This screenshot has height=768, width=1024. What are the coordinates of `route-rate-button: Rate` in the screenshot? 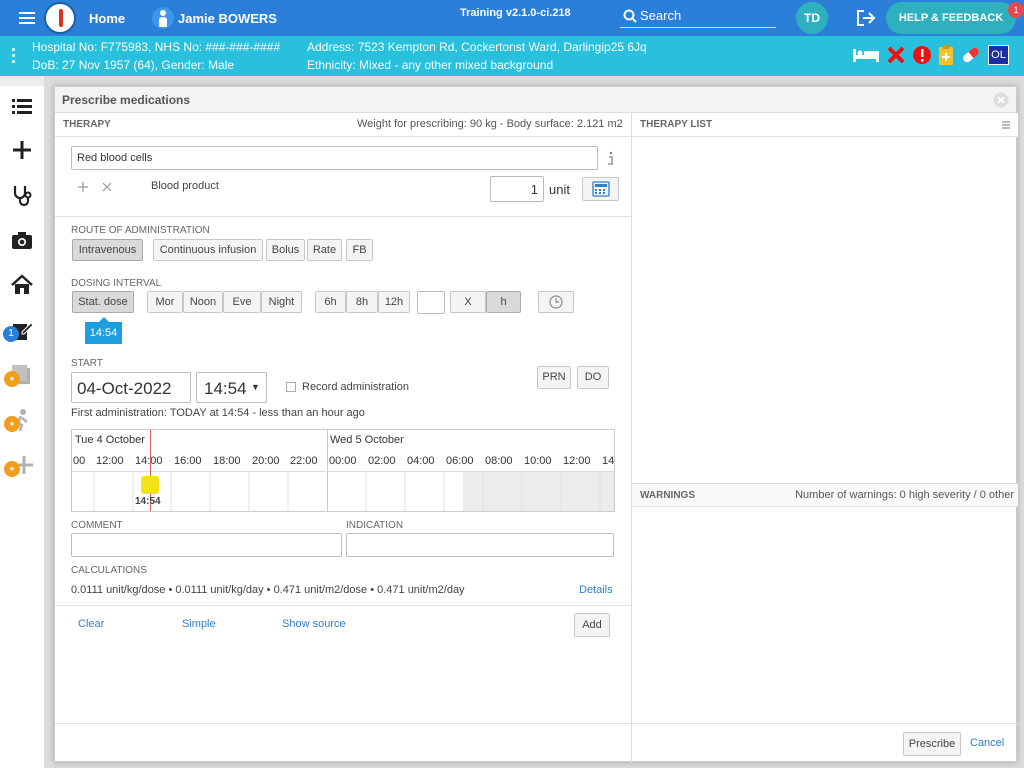 It's located at (324, 250).